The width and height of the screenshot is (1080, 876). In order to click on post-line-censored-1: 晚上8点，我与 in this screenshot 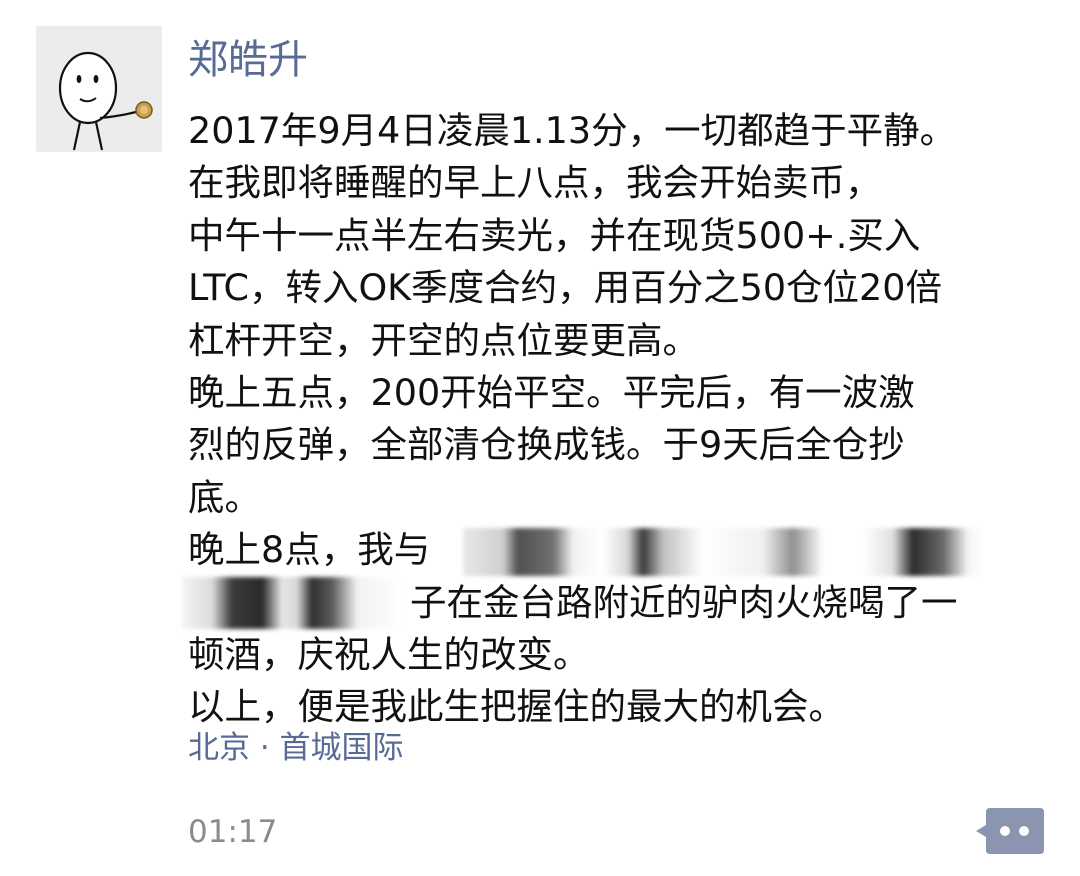, I will do `click(628, 550)`.